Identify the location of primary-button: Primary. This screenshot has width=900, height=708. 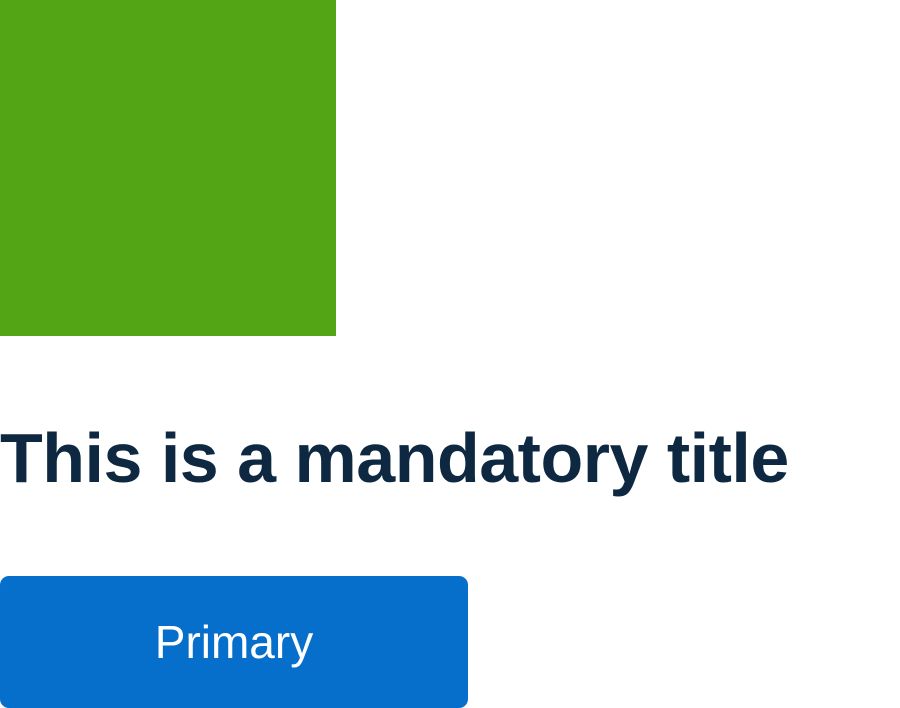
(234, 642).